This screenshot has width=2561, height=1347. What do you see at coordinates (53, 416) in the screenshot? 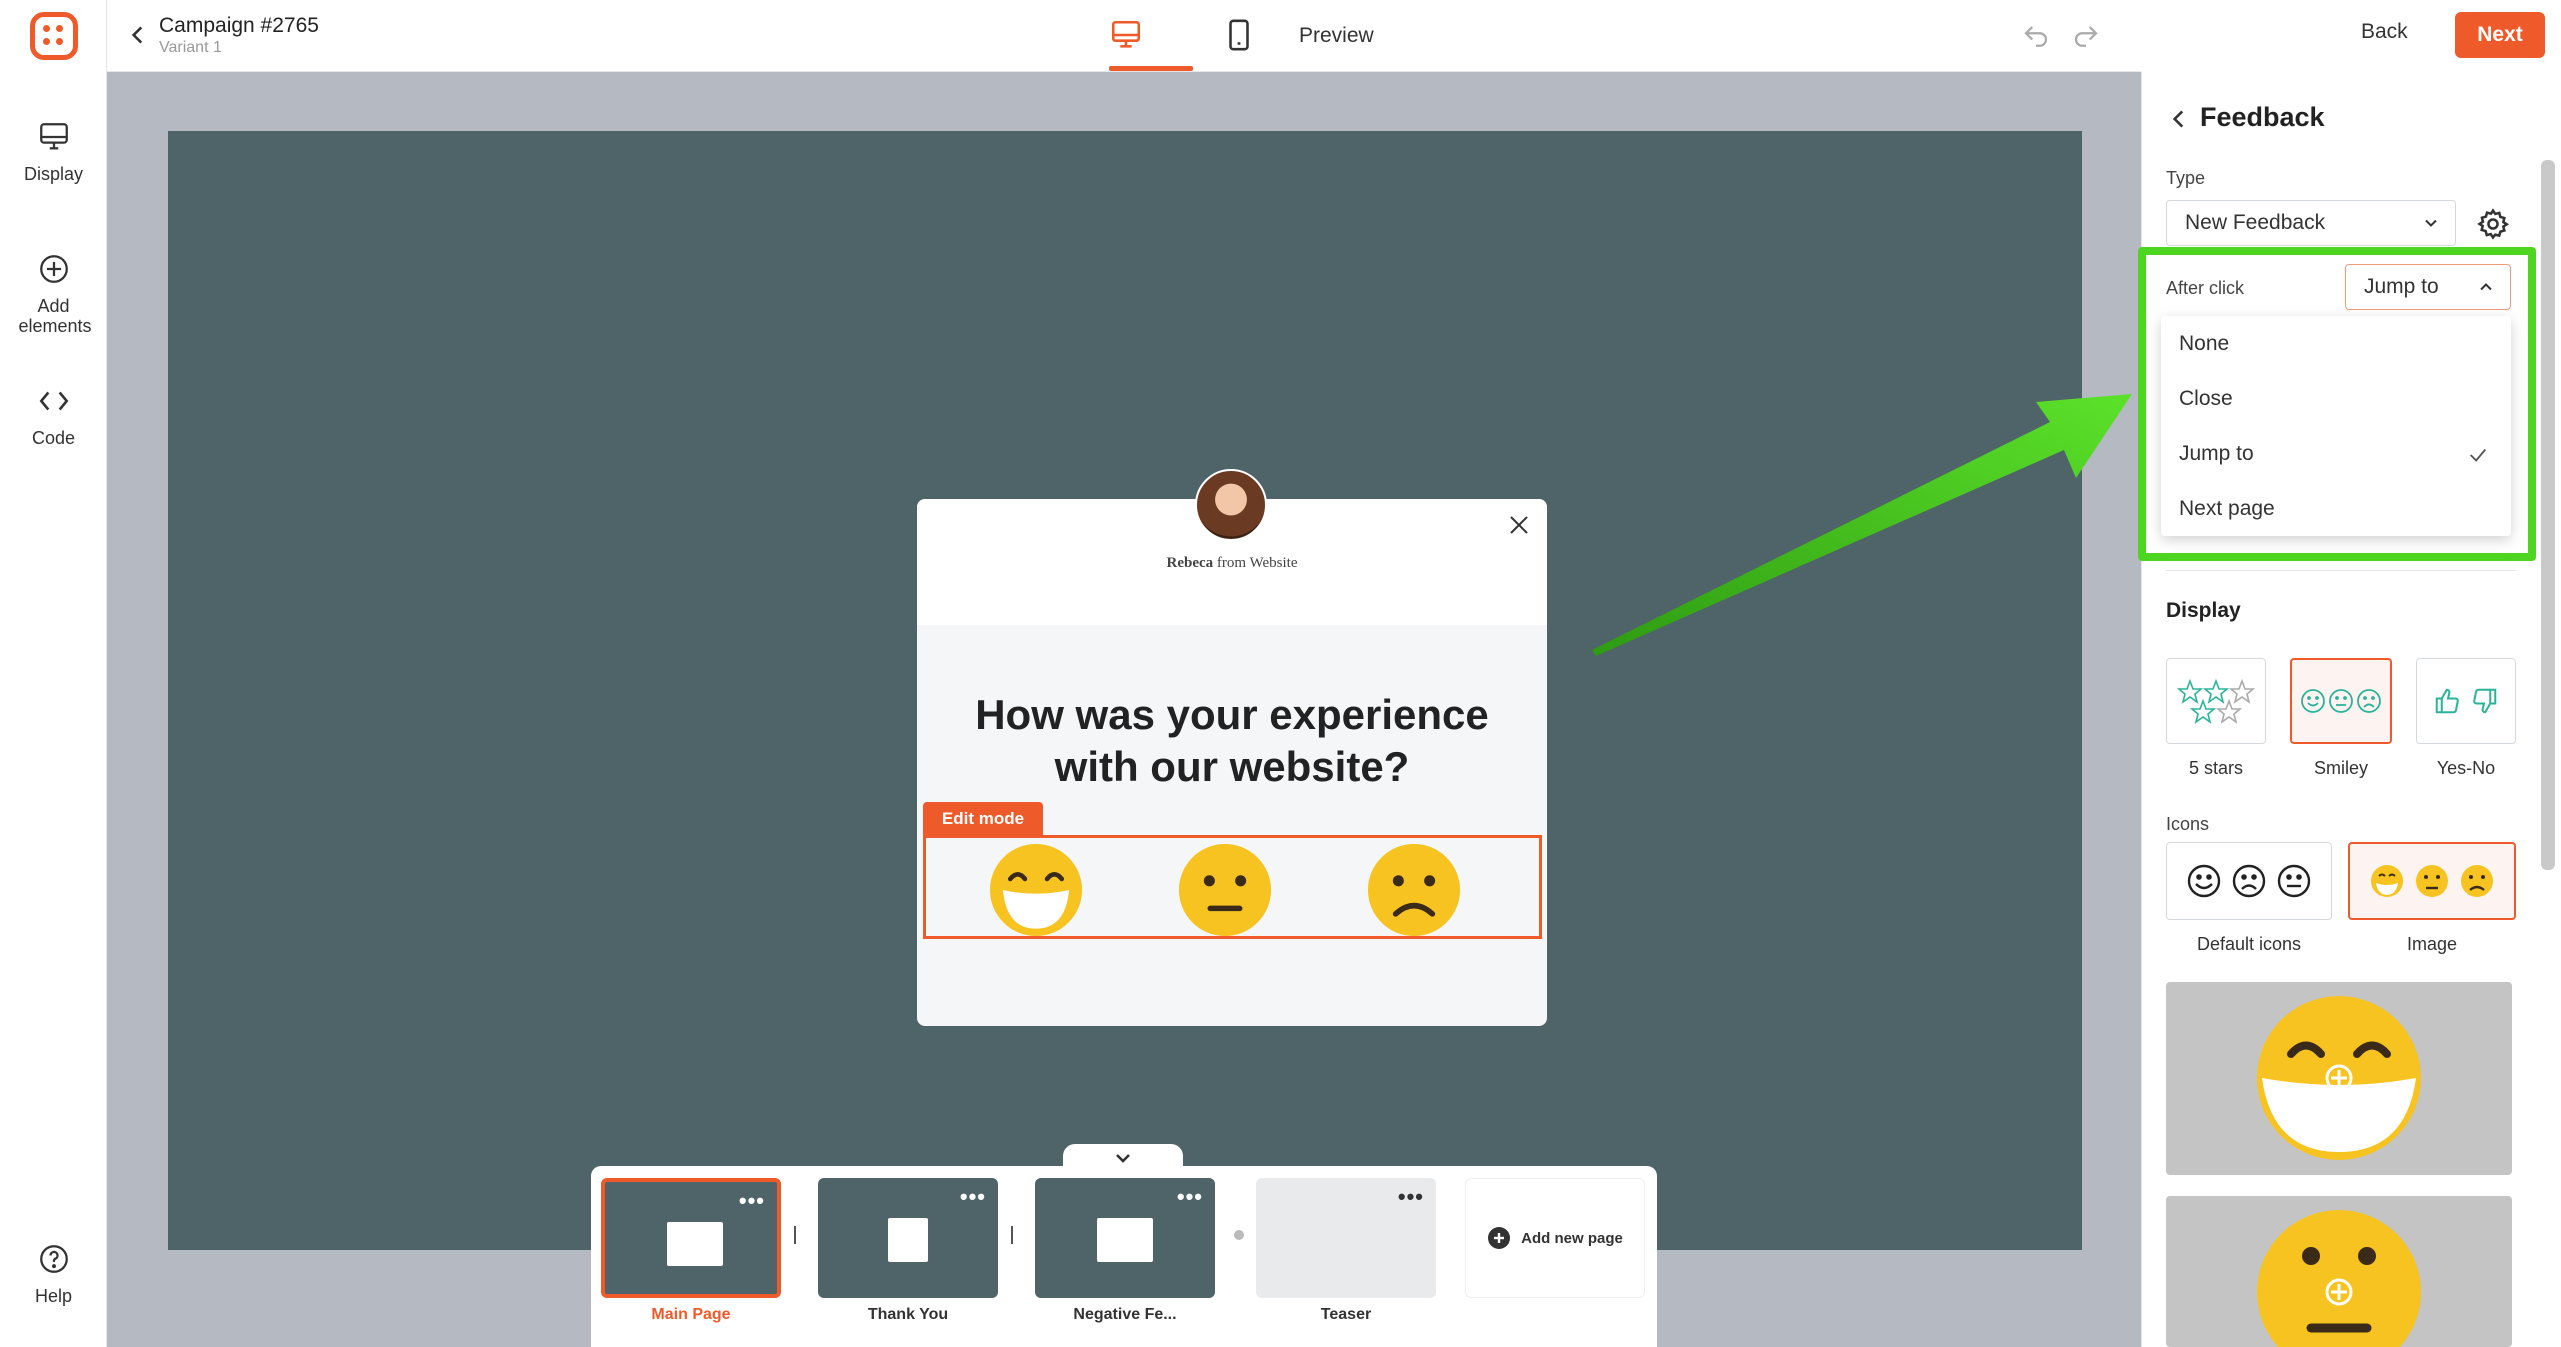
I see `sidebar-item-code: Code` at bounding box center [53, 416].